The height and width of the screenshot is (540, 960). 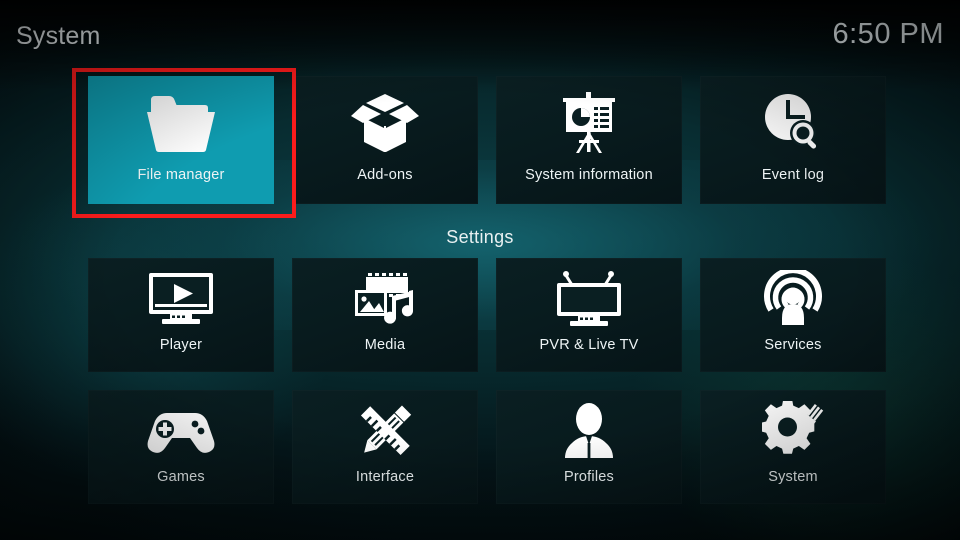 I want to click on tile-profiles: Profiles, so click(x=589, y=447).